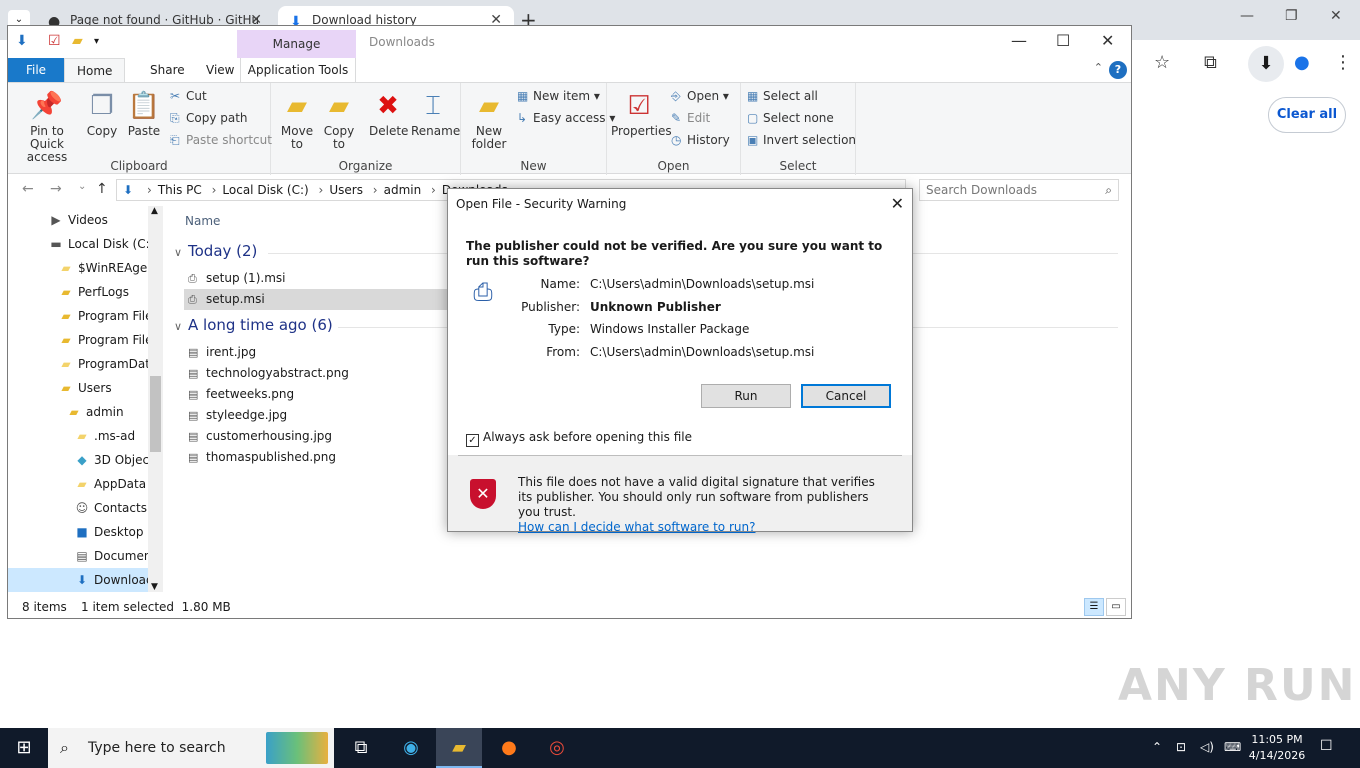  I want to click on nav-item-program-files: ▰ Program Files, so click(108, 316).